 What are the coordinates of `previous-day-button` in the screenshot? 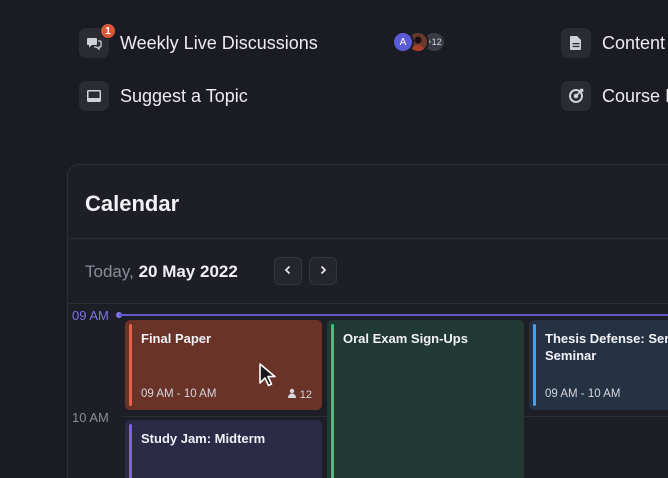 It's located at (288, 271).